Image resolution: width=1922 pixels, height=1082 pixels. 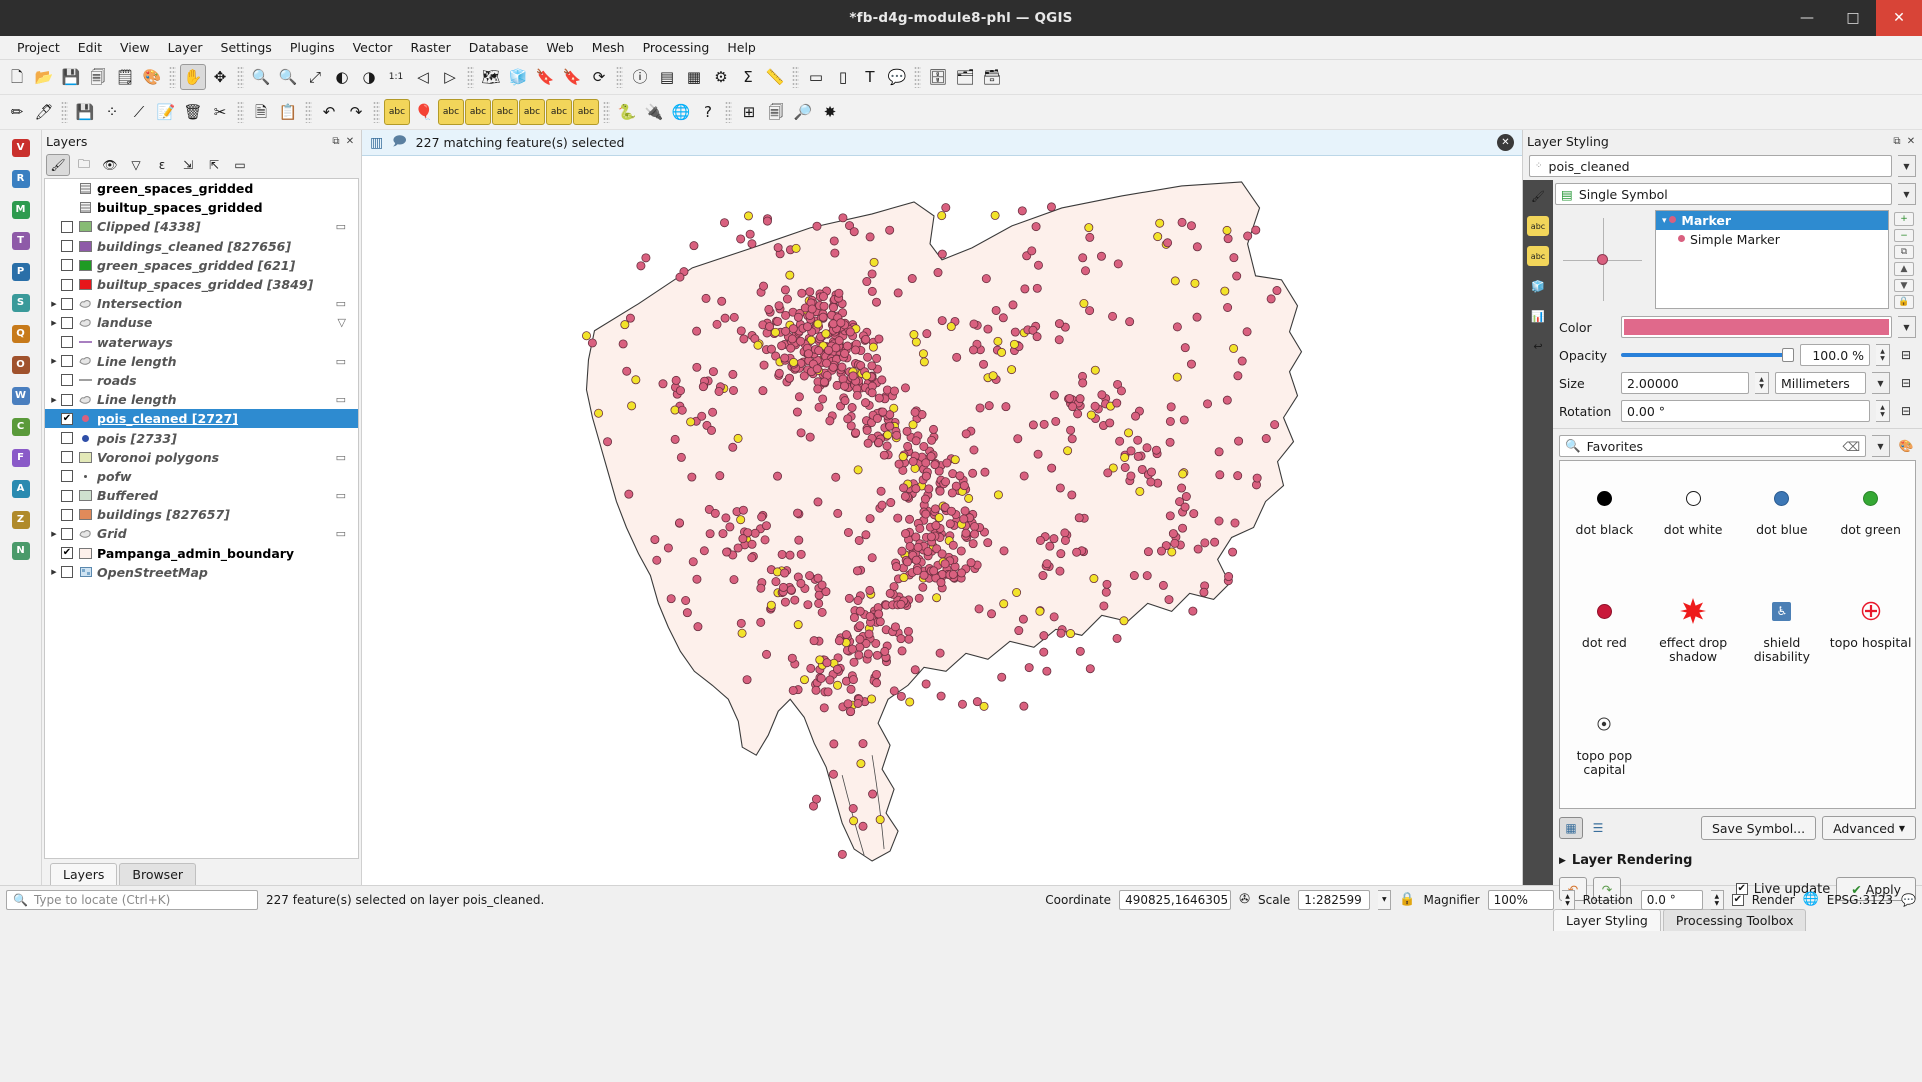 I want to click on menu-raster: Raster, so click(x=430, y=47).